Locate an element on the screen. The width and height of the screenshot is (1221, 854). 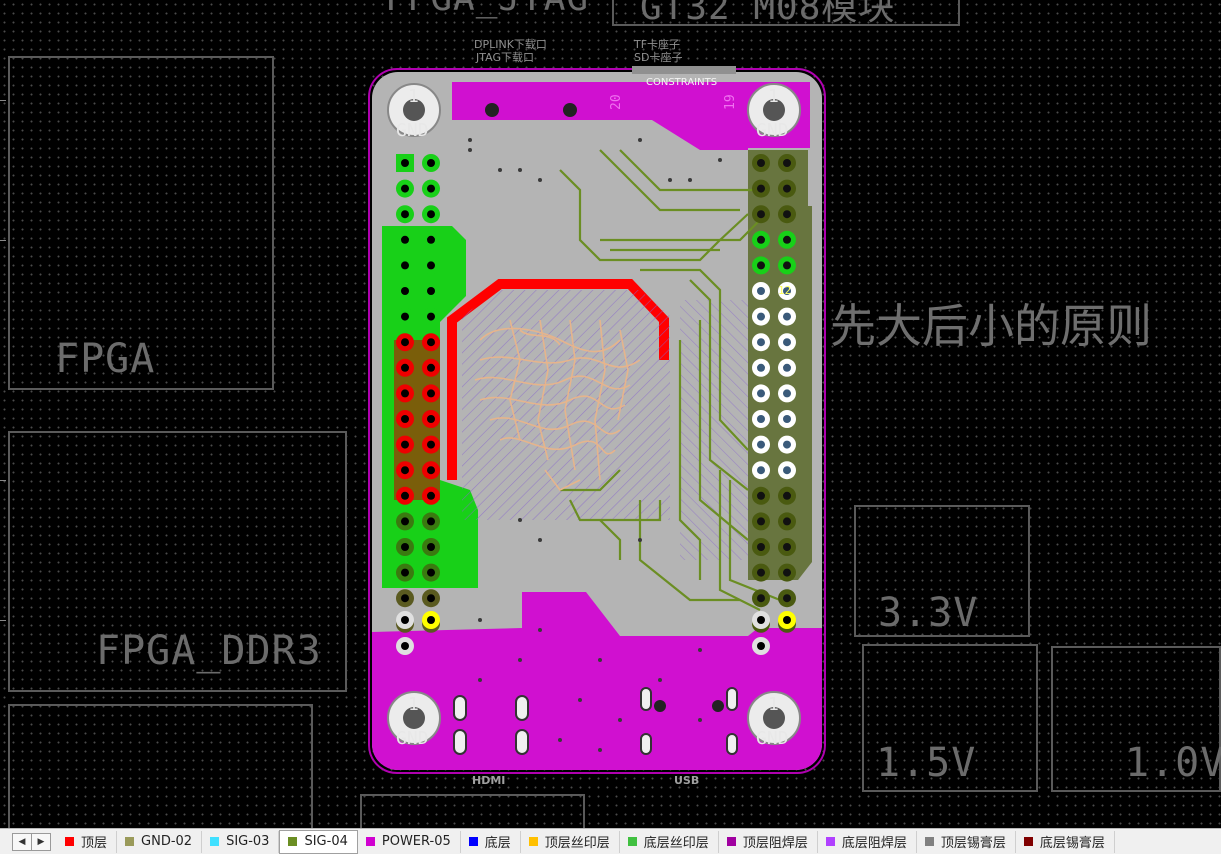
layer-nav: ◀ ▶ is located at coordinates (31, 841).